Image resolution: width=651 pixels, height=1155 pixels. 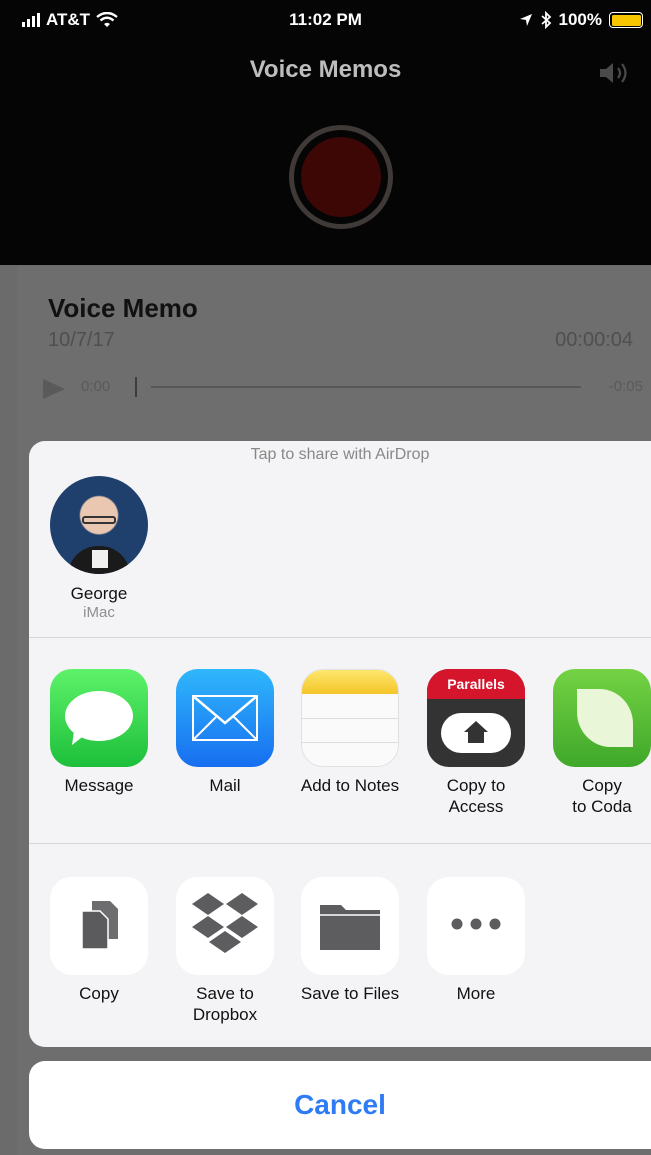 What do you see at coordinates (99, 520) in the screenshot?
I see `avatar-glasses` at bounding box center [99, 520].